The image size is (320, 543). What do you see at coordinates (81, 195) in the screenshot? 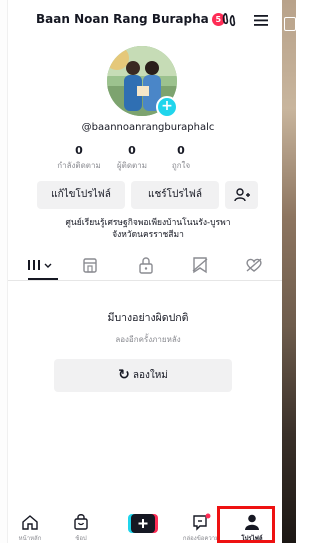
I see `edit-profile-button: แก้ไขโปรไฟล์` at bounding box center [81, 195].